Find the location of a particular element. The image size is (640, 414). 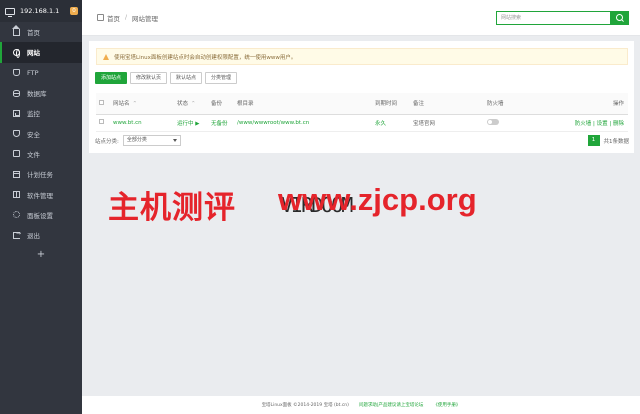

select-all-checkbox is located at coordinates (101, 102).